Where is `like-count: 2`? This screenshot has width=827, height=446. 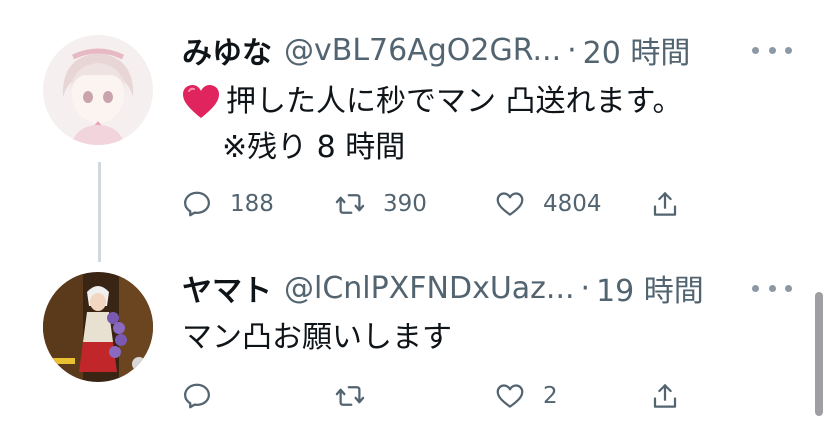 like-count: 2 is located at coordinates (550, 396).